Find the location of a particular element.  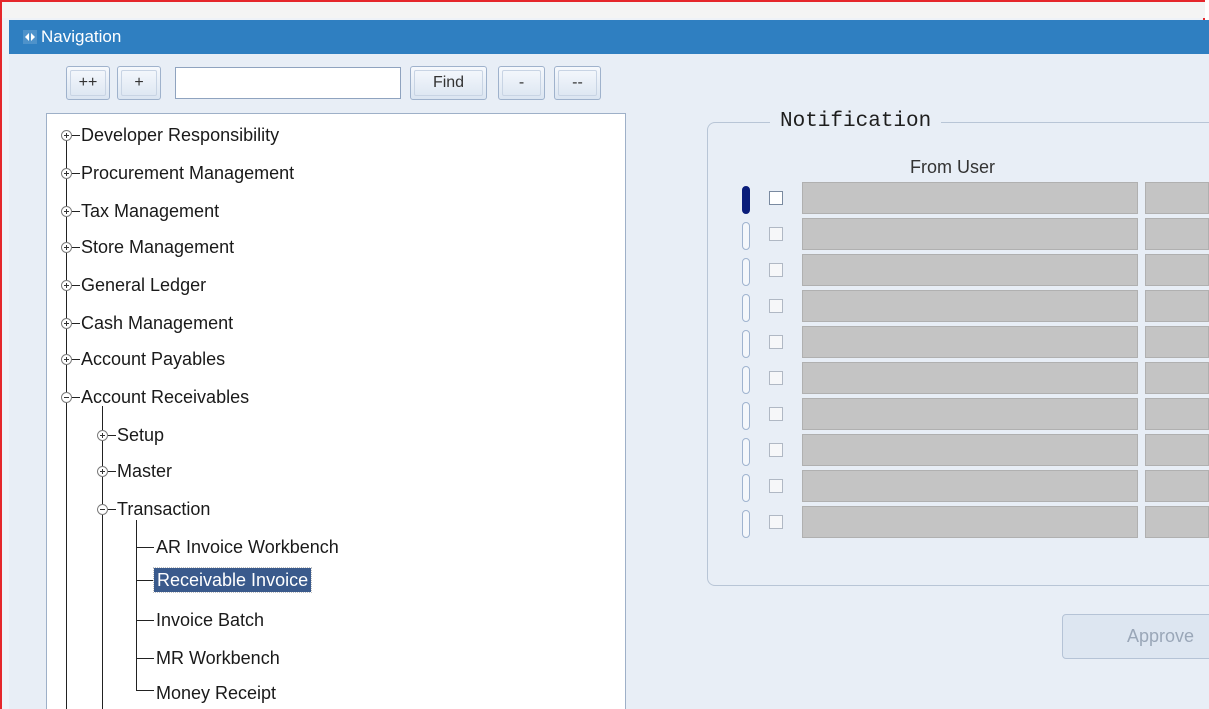

tree-item-selected: Receivable Invoice is located at coordinates (232, 580).